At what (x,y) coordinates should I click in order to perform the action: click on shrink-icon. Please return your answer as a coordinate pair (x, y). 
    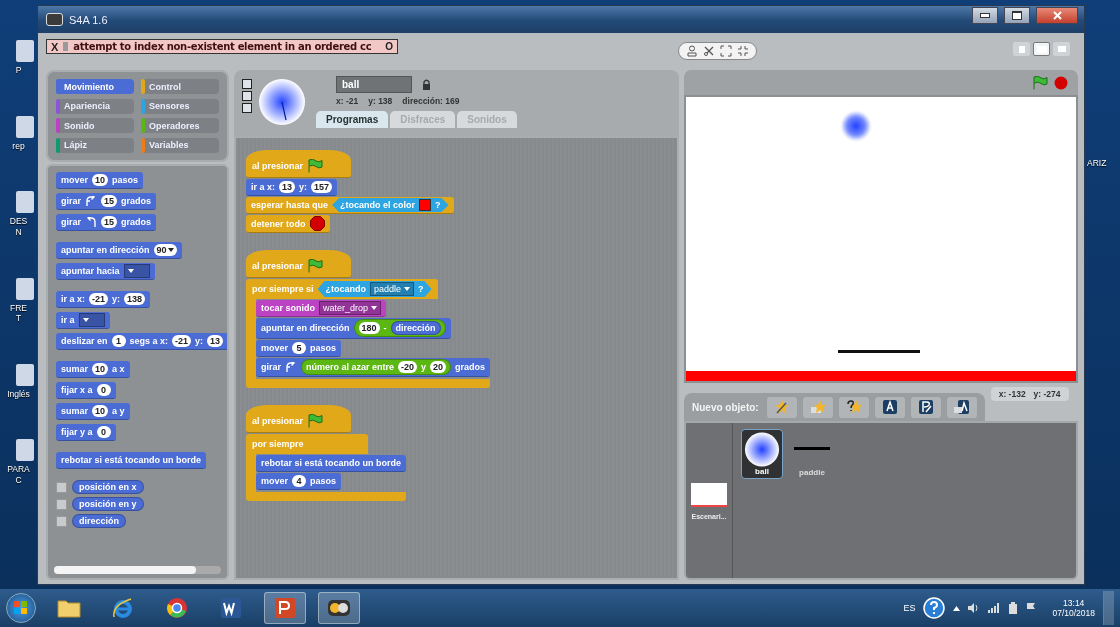
    Looking at the image, I should click on (743, 51).